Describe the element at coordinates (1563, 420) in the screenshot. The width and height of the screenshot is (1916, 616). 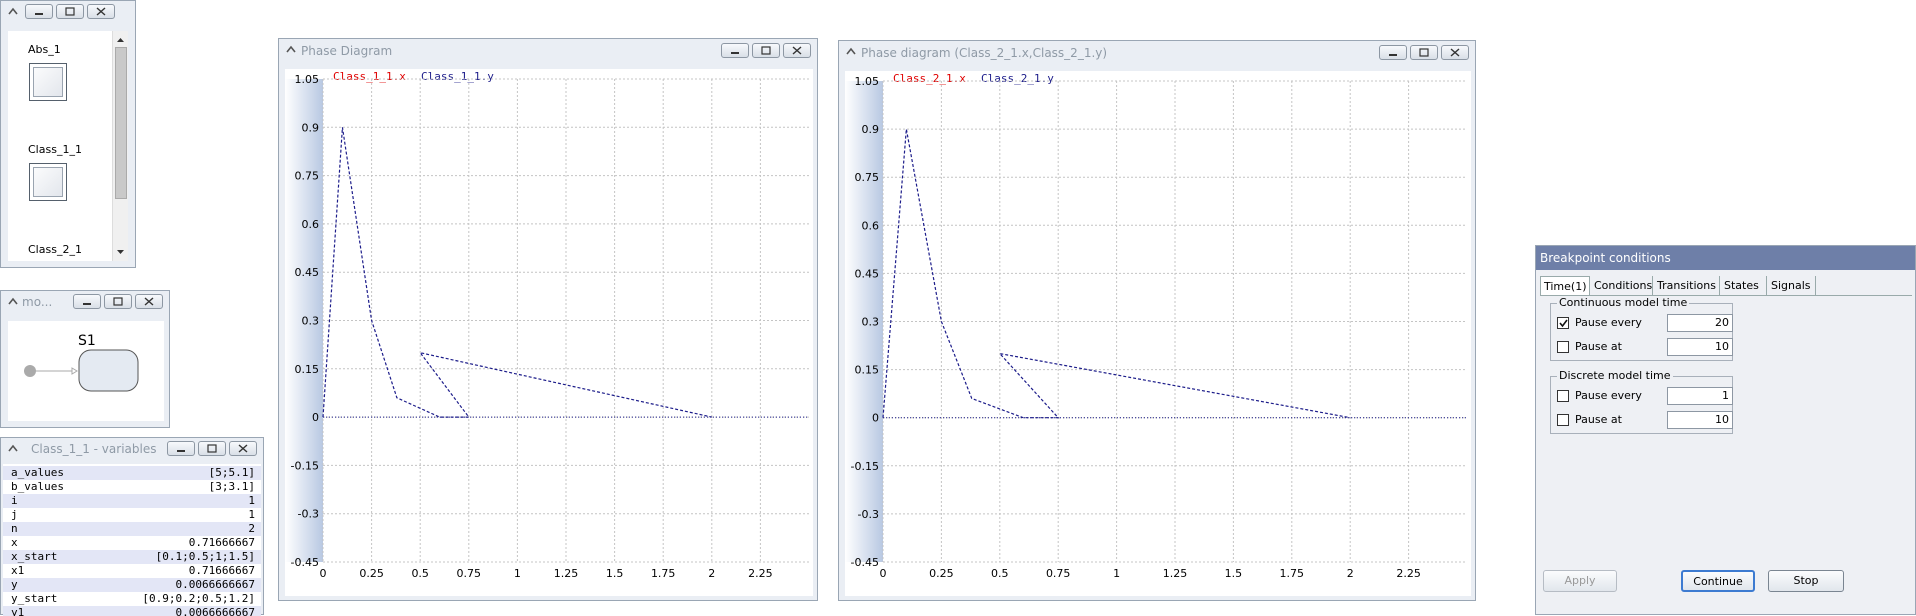
I see `discrete-pause-at-checkbox` at that location.